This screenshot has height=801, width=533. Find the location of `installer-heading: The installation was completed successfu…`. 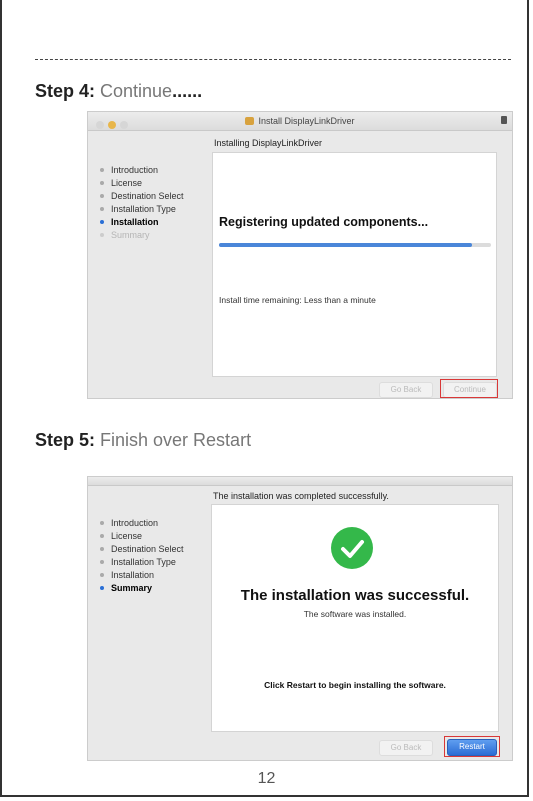

installer-heading: The installation was completed successfu… is located at coordinates (301, 496).